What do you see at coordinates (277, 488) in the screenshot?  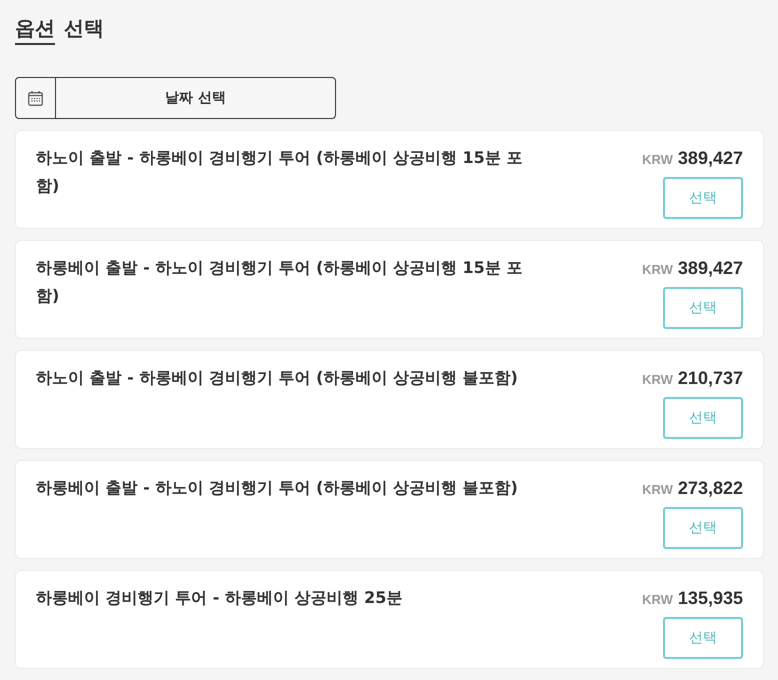 I see `option-title: 하롱베이 출발 - 하노이 경비행기 투어 (하롱베이 상공비행 불포함)` at bounding box center [277, 488].